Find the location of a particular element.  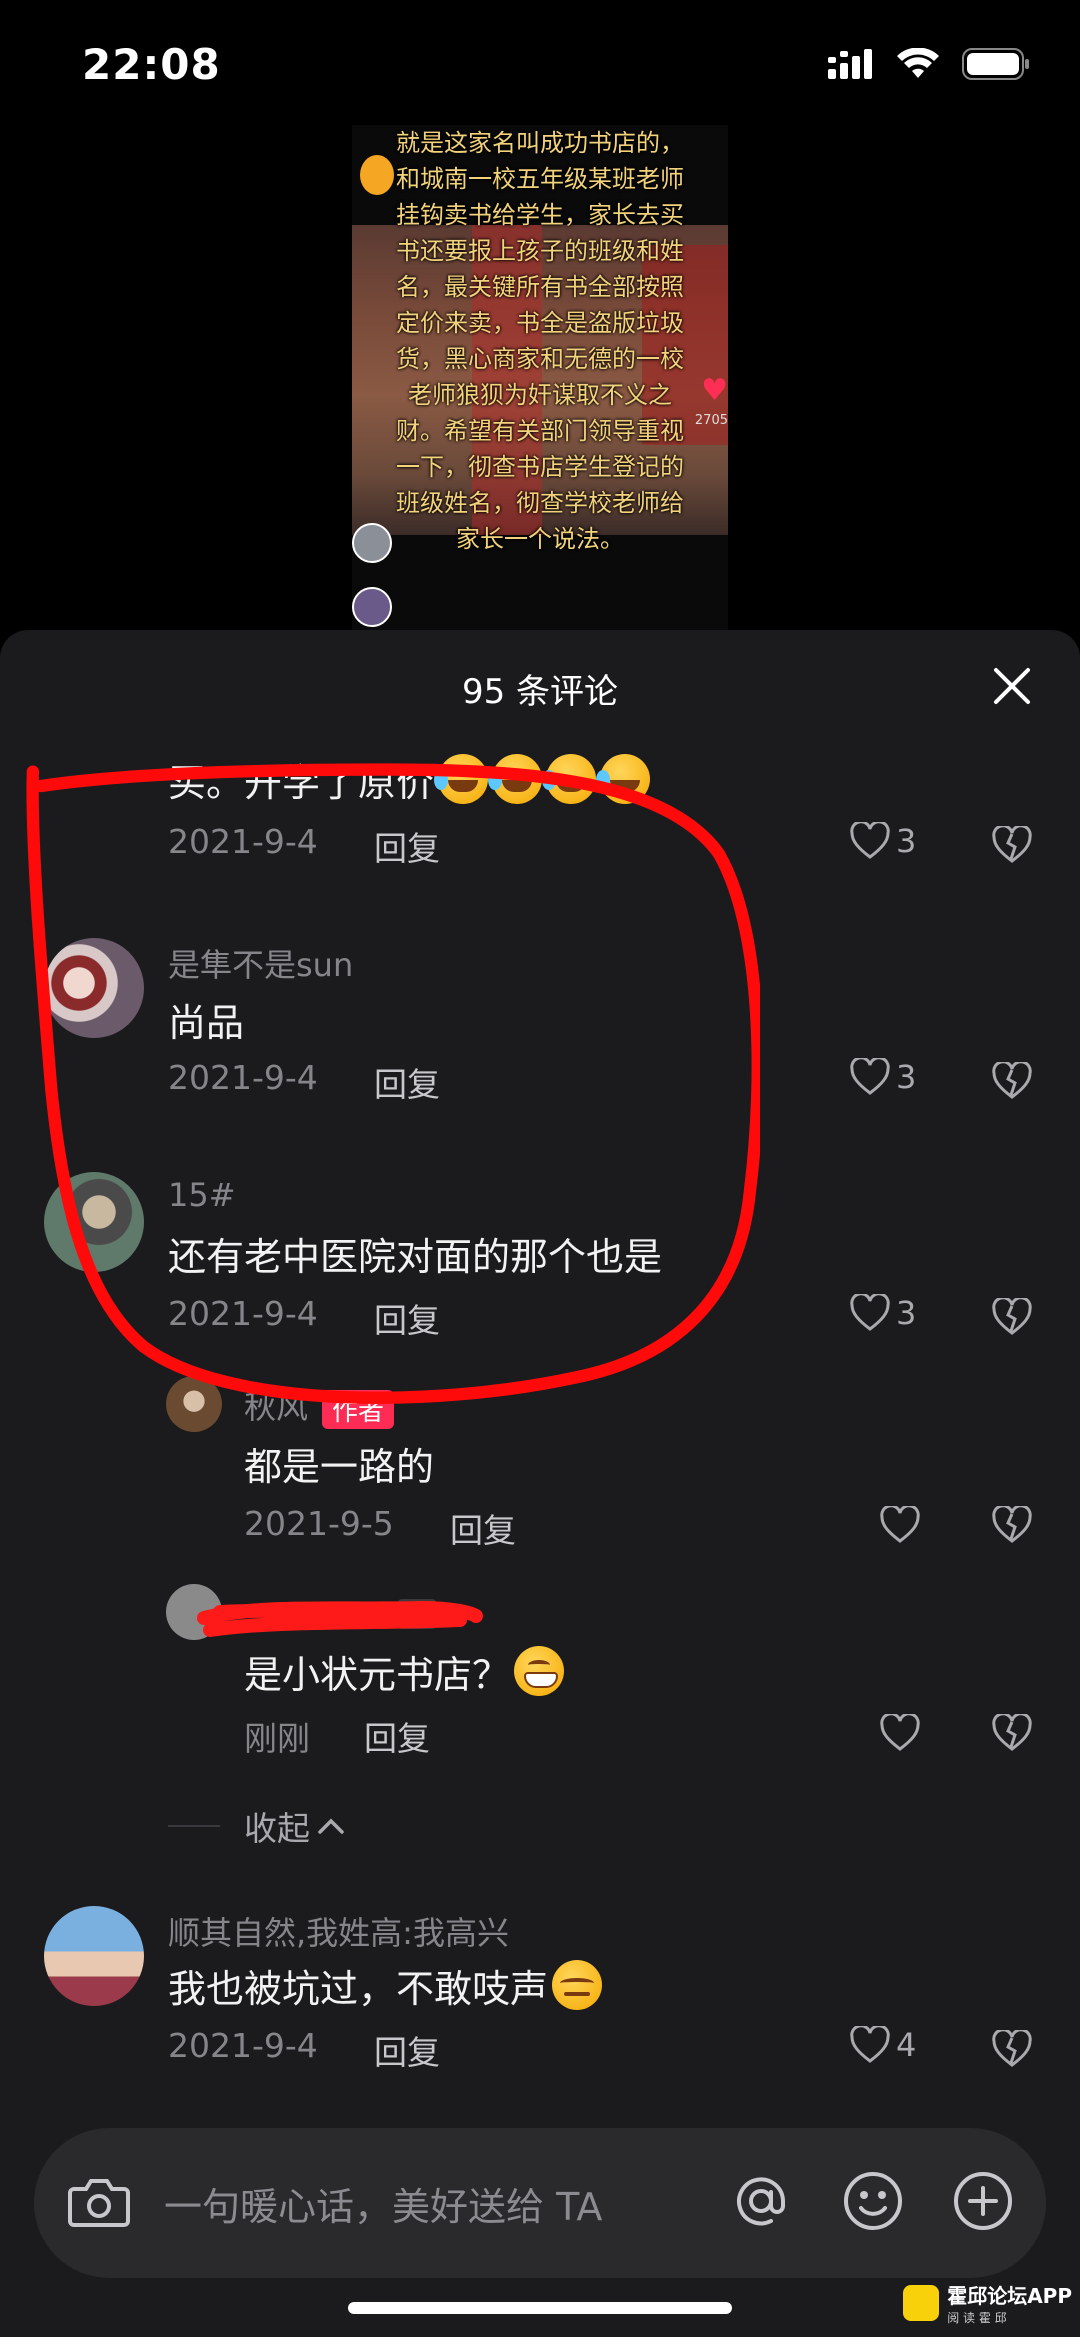

comment-username: 是隼不是sun is located at coordinates (260, 963).